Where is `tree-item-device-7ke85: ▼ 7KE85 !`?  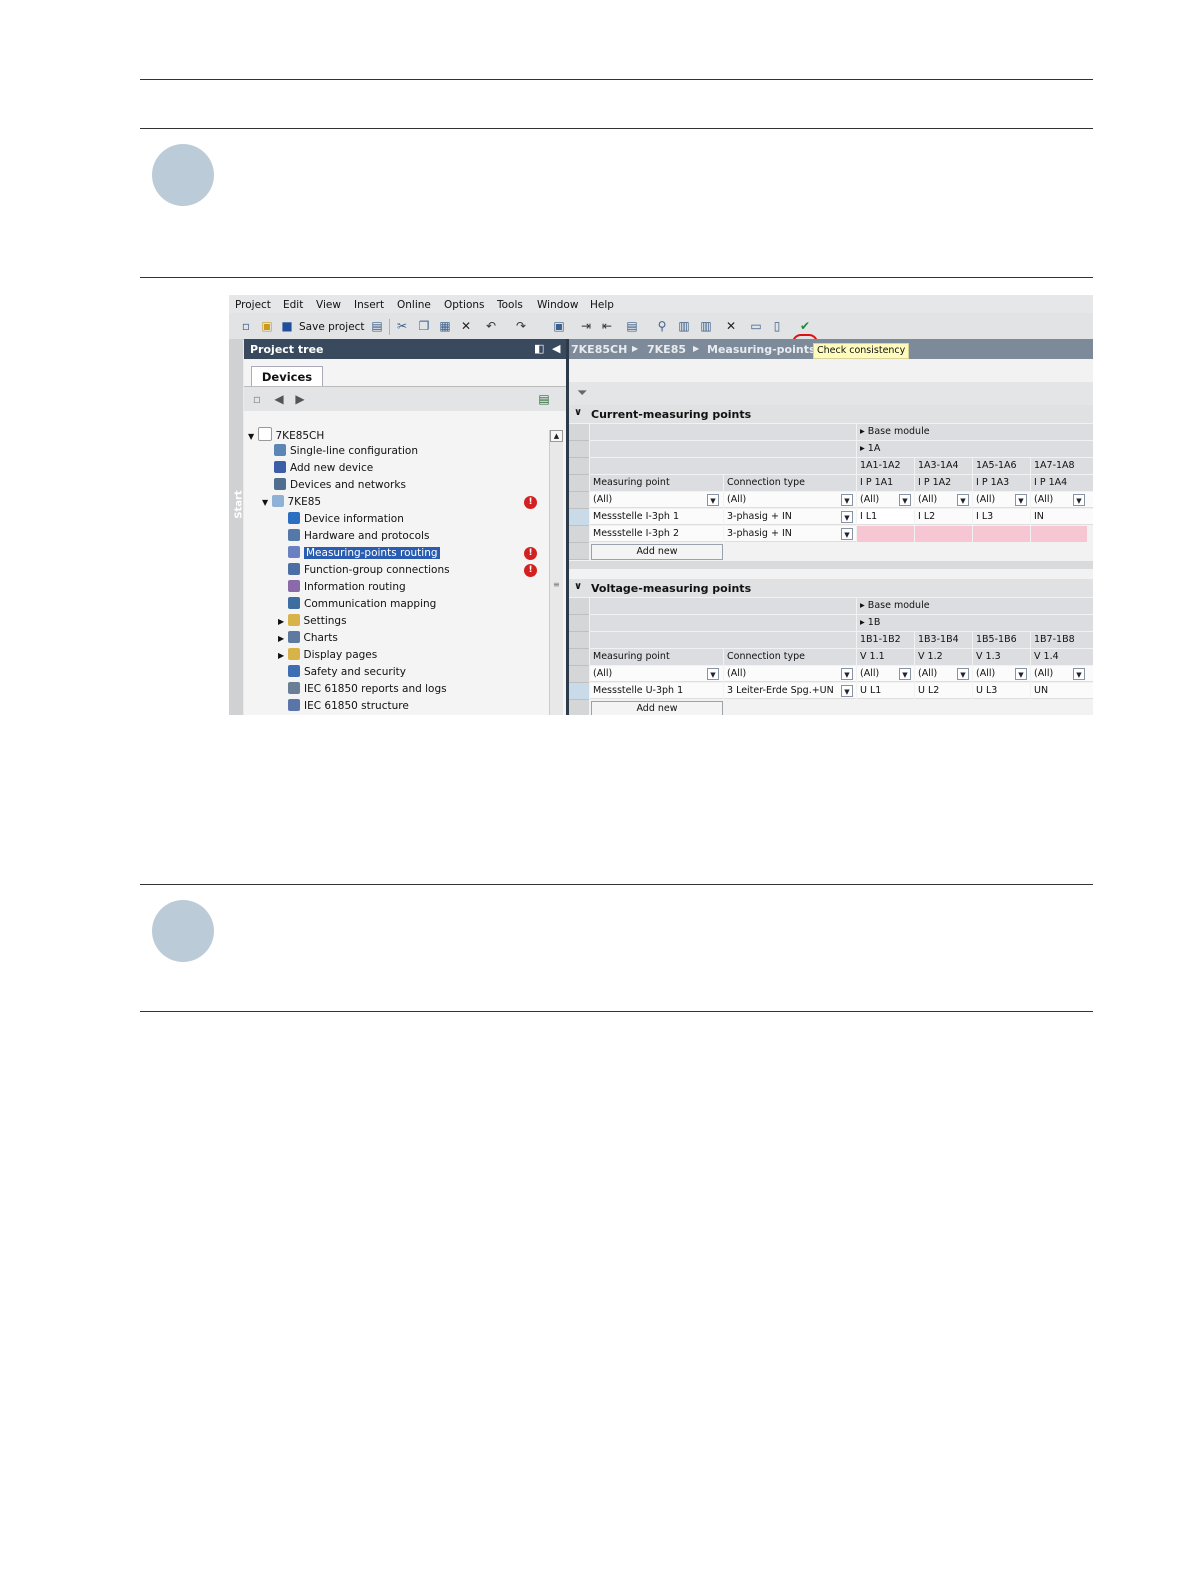
tree-item-device-7ke85: ▼ 7KE85 ! is located at coordinates (405, 503).